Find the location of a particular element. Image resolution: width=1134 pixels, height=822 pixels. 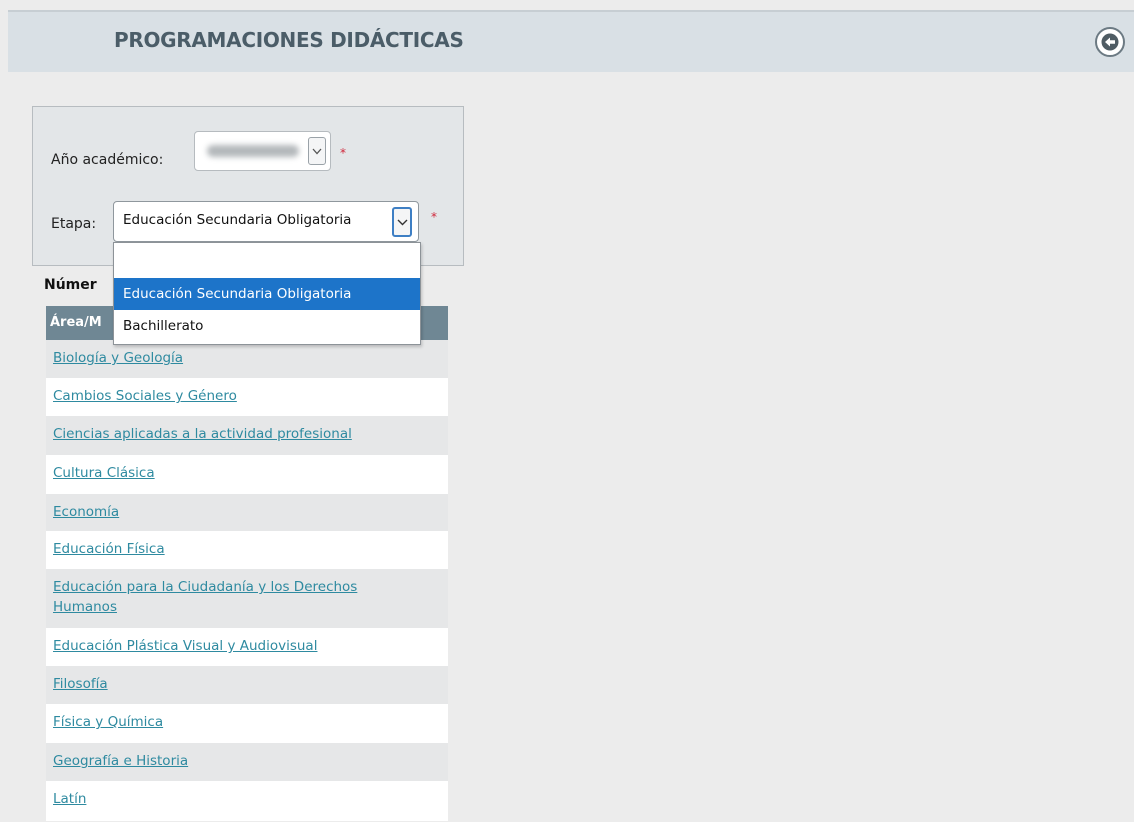

page-header: PROGRAMACIONES DIDÁCTICAS is located at coordinates (571, 41).